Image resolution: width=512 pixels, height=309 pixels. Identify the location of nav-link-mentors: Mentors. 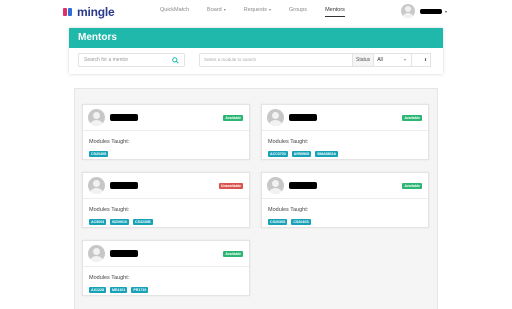
(335, 12).